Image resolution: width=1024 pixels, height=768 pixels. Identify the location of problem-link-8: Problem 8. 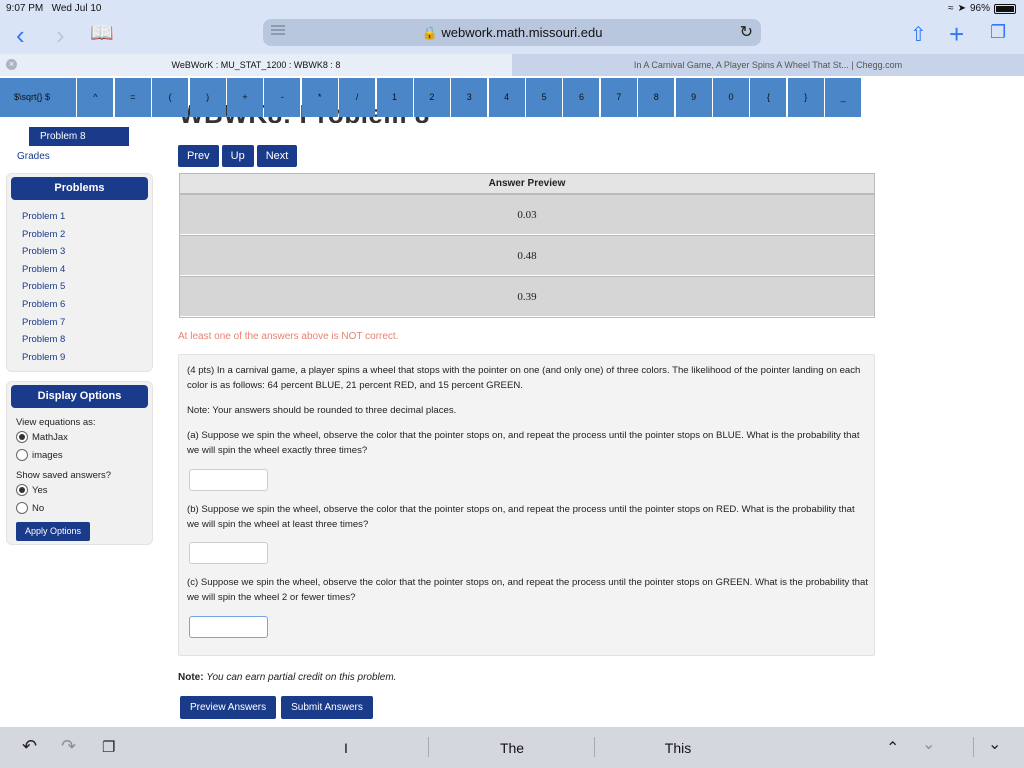
(87, 340).